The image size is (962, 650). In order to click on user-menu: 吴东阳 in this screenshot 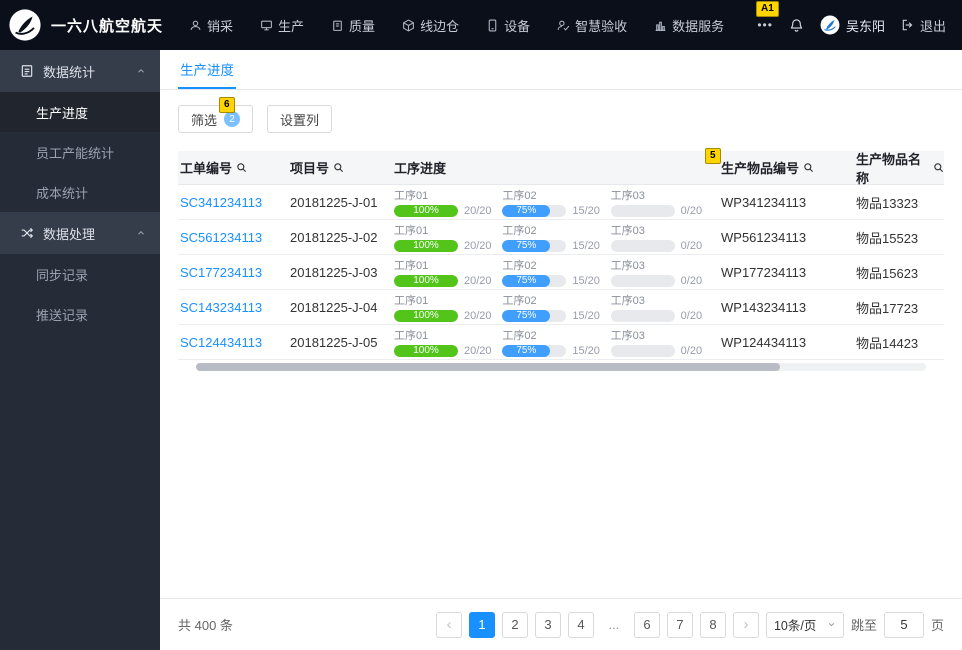, I will do `click(852, 25)`.